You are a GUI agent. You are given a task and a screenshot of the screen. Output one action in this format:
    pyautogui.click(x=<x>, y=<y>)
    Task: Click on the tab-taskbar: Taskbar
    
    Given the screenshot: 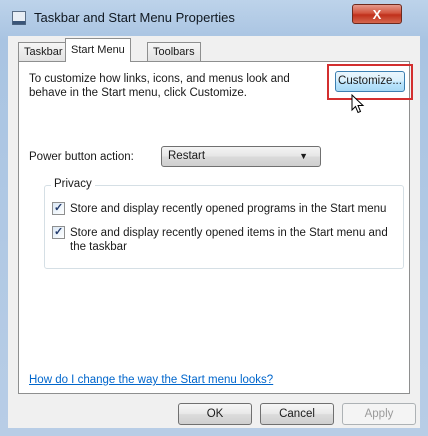 What is the action you would take?
    pyautogui.click(x=43, y=51)
    